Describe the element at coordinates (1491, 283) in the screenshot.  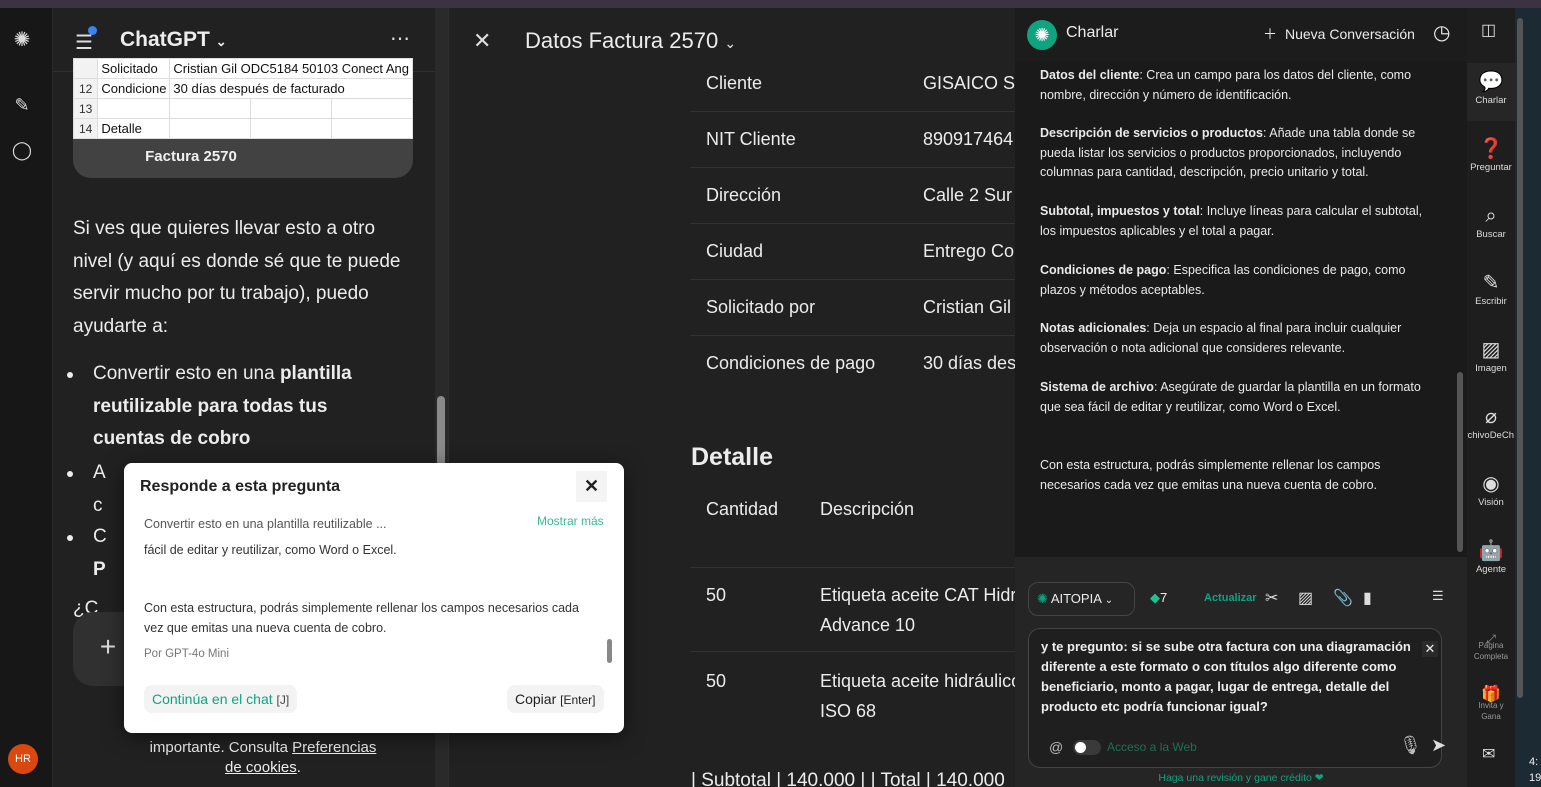
I see `pencil-icon: ✎` at that location.